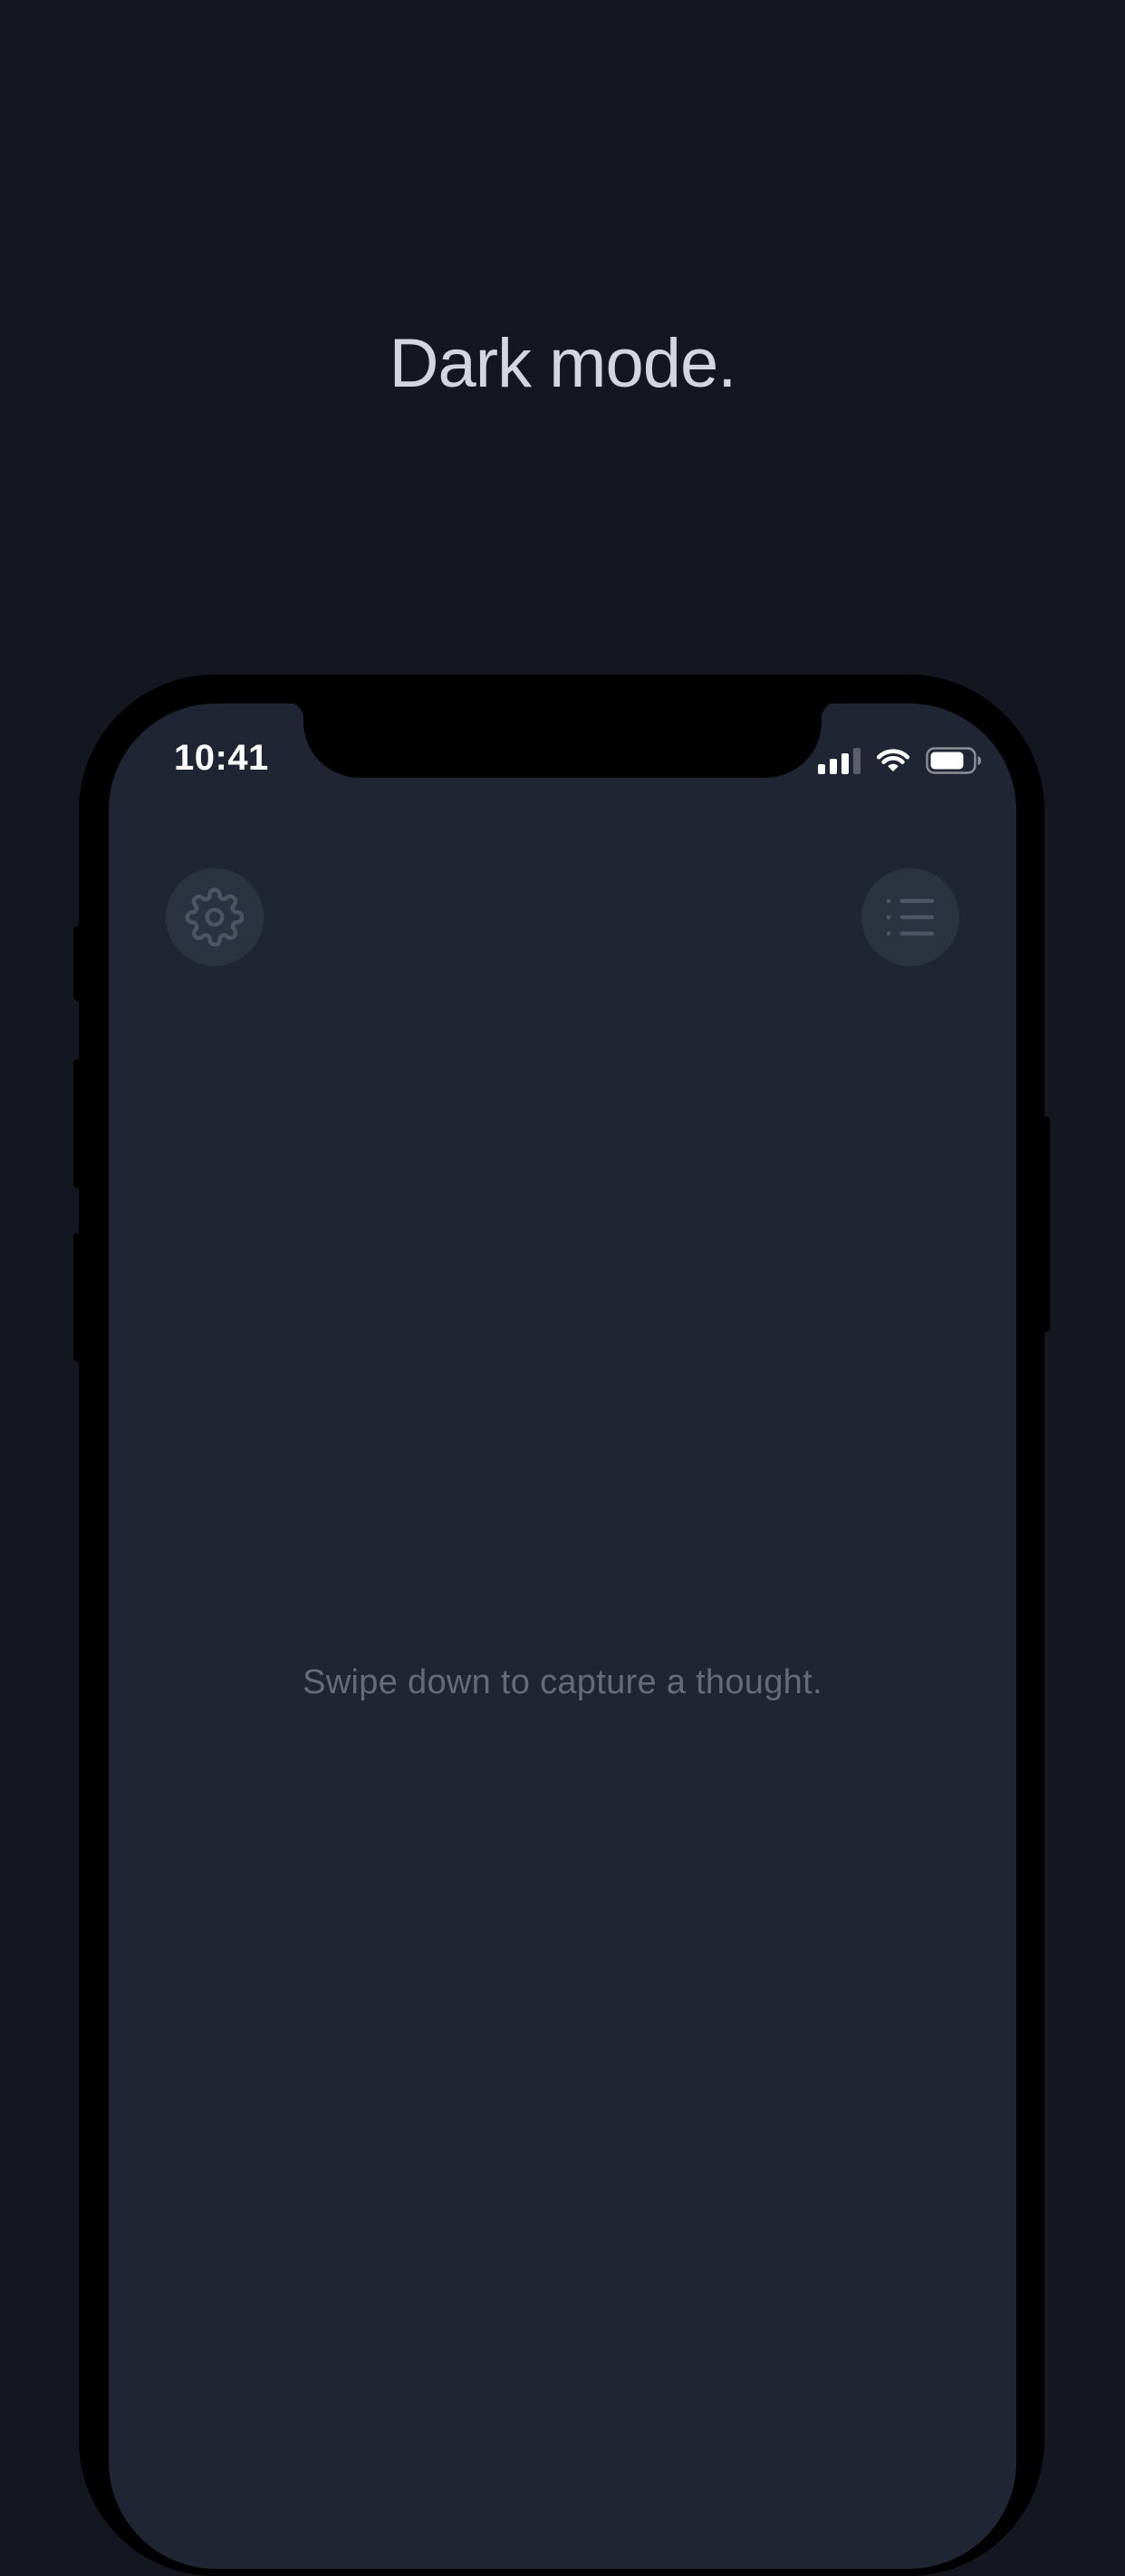  I want to click on gear-icon, so click(215, 917).